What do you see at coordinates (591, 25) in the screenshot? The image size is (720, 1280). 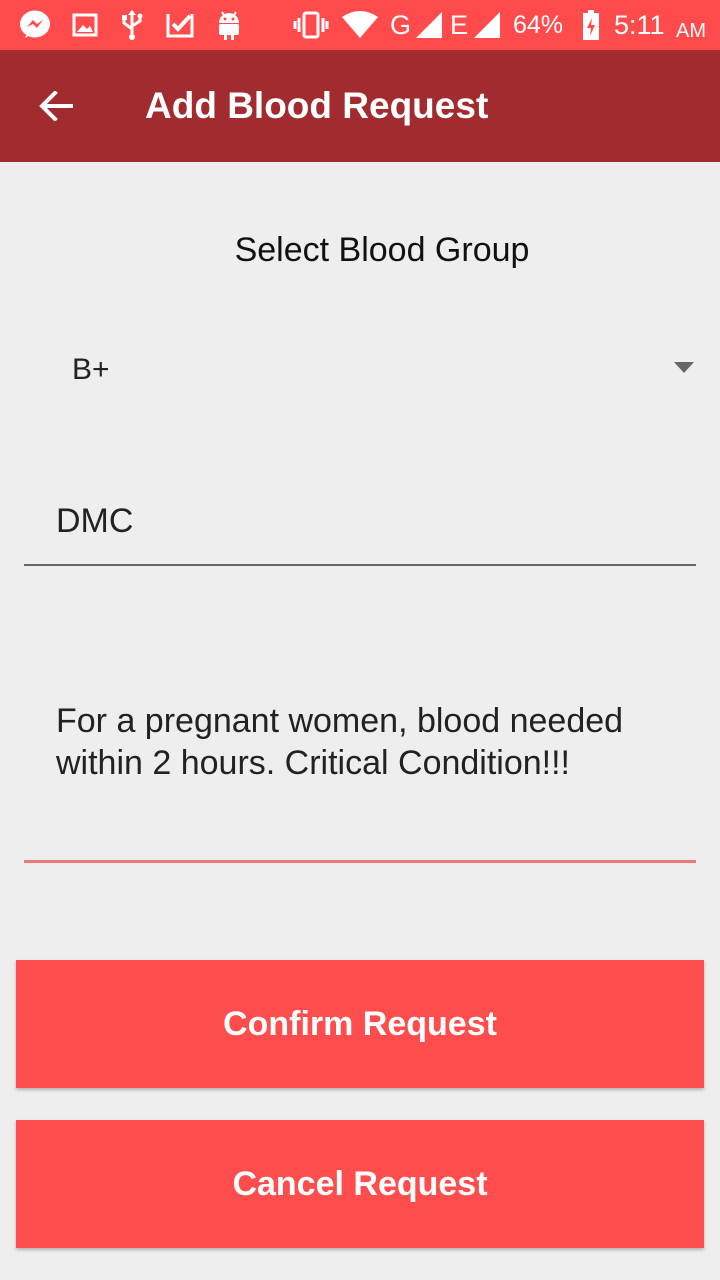 I see `battery-charging-icon` at bounding box center [591, 25].